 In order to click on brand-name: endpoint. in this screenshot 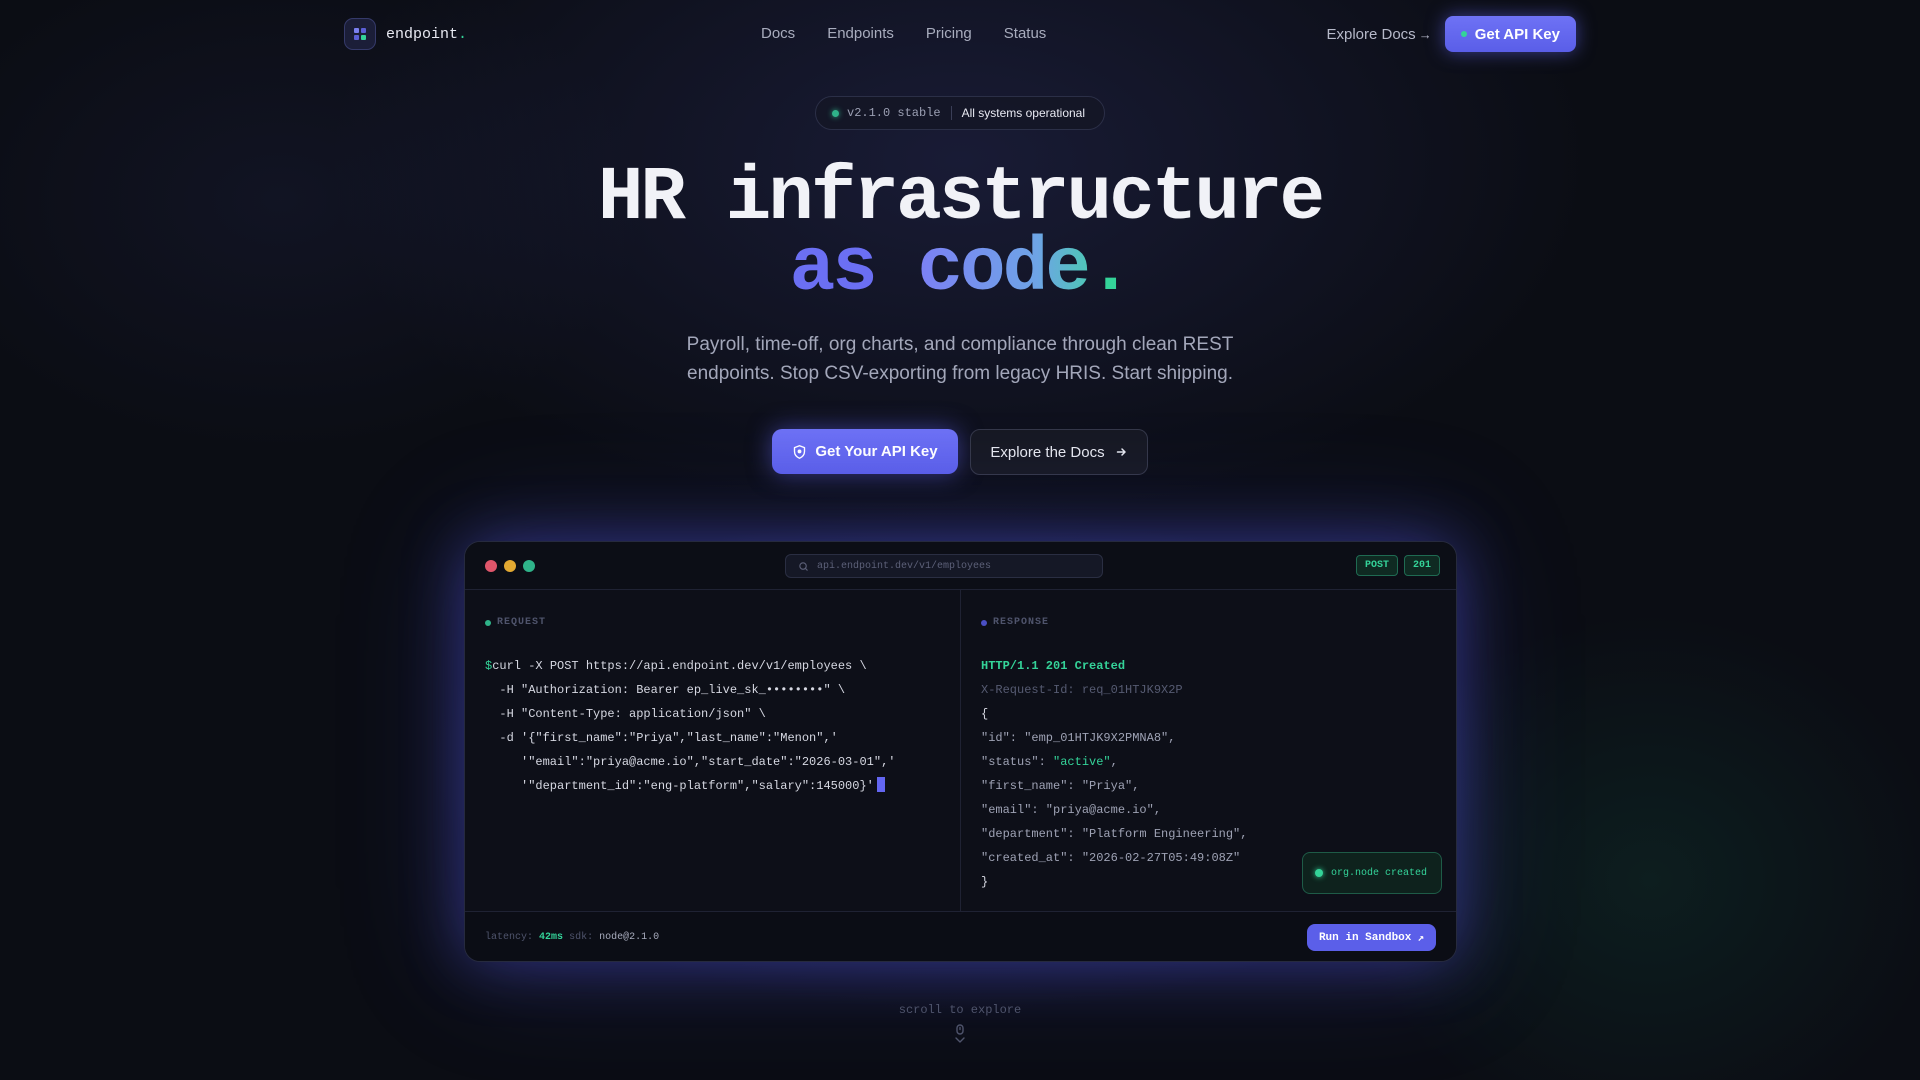, I will do `click(427, 34)`.